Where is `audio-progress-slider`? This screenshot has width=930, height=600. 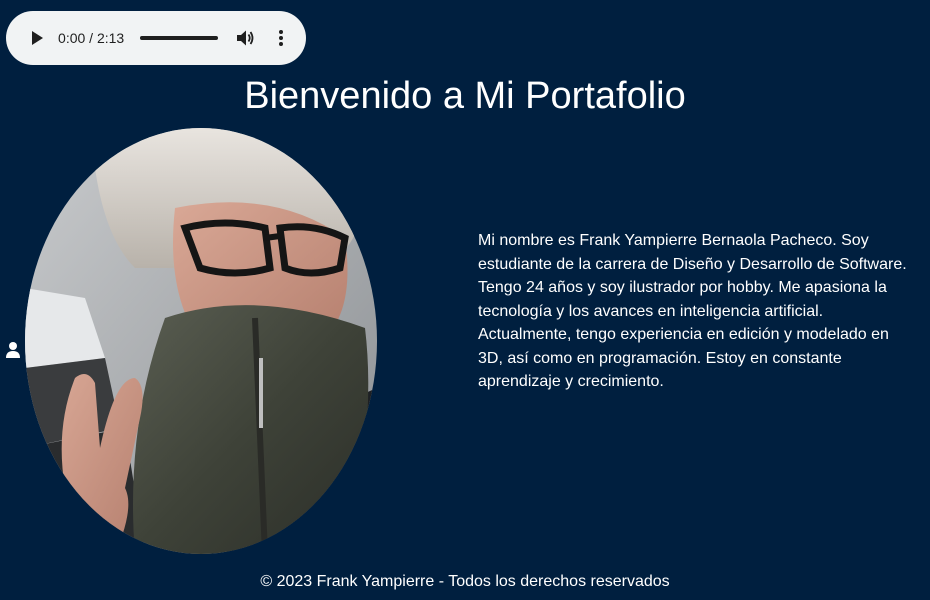
audio-progress-slider is located at coordinates (179, 38).